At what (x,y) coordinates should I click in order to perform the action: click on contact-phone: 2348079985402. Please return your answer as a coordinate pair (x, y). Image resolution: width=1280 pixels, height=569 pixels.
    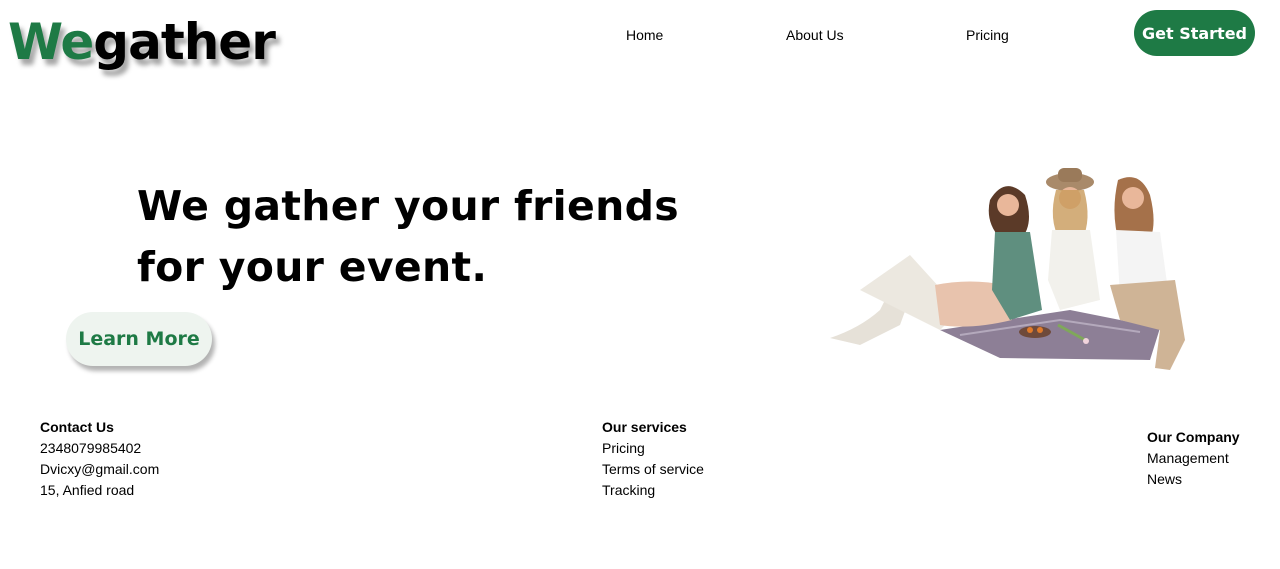
    Looking at the image, I should click on (91, 448).